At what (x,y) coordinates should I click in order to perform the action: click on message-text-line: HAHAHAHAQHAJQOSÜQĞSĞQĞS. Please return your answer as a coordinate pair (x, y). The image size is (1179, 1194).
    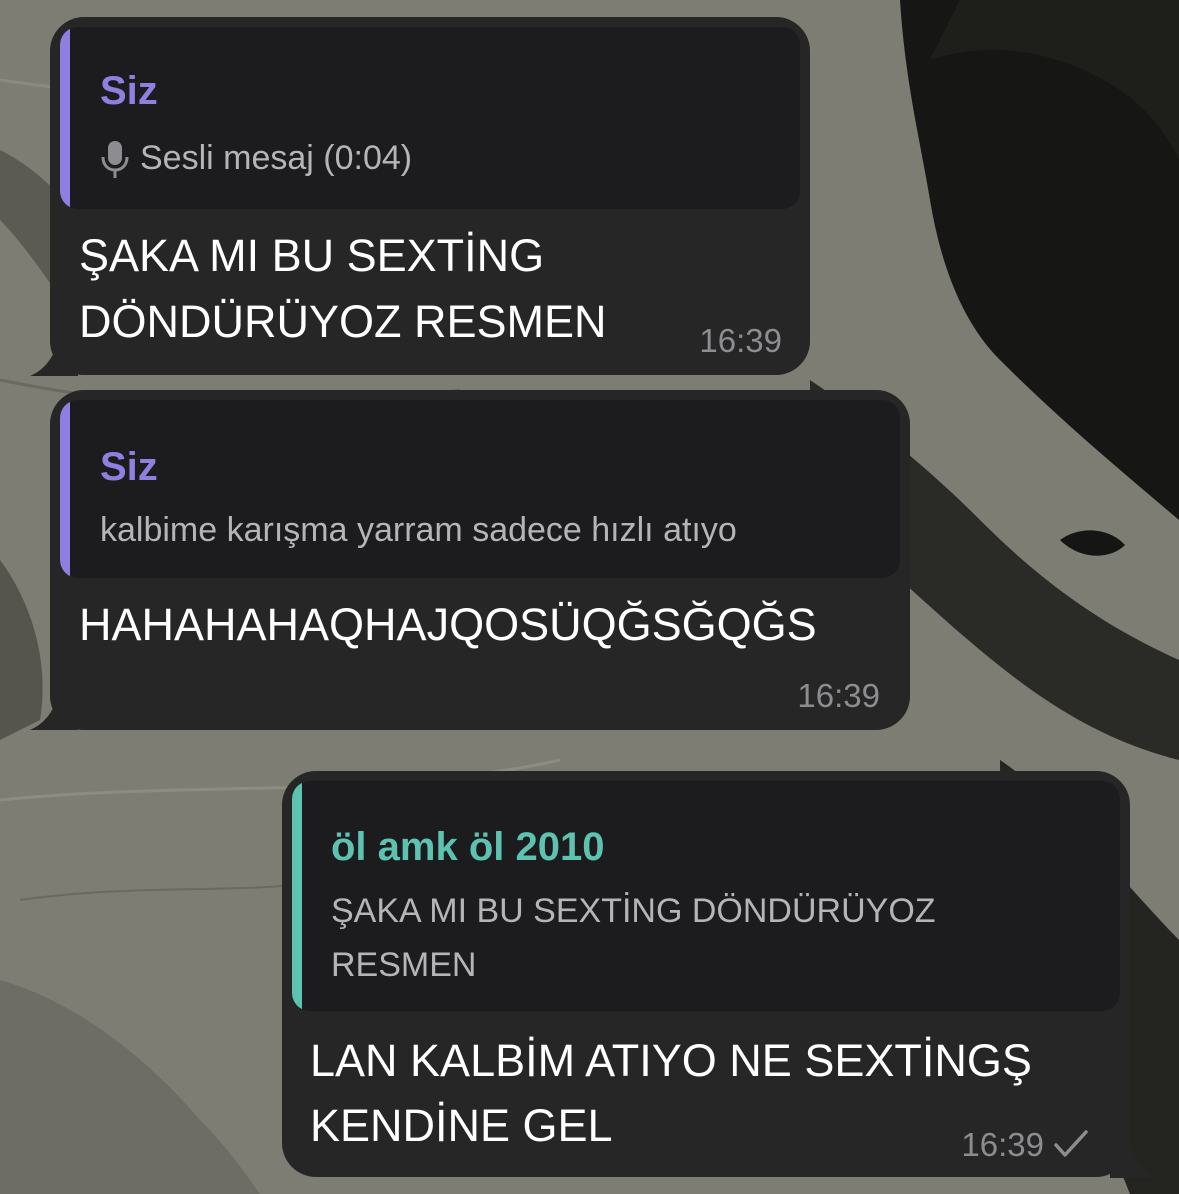
    Looking at the image, I should click on (448, 624).